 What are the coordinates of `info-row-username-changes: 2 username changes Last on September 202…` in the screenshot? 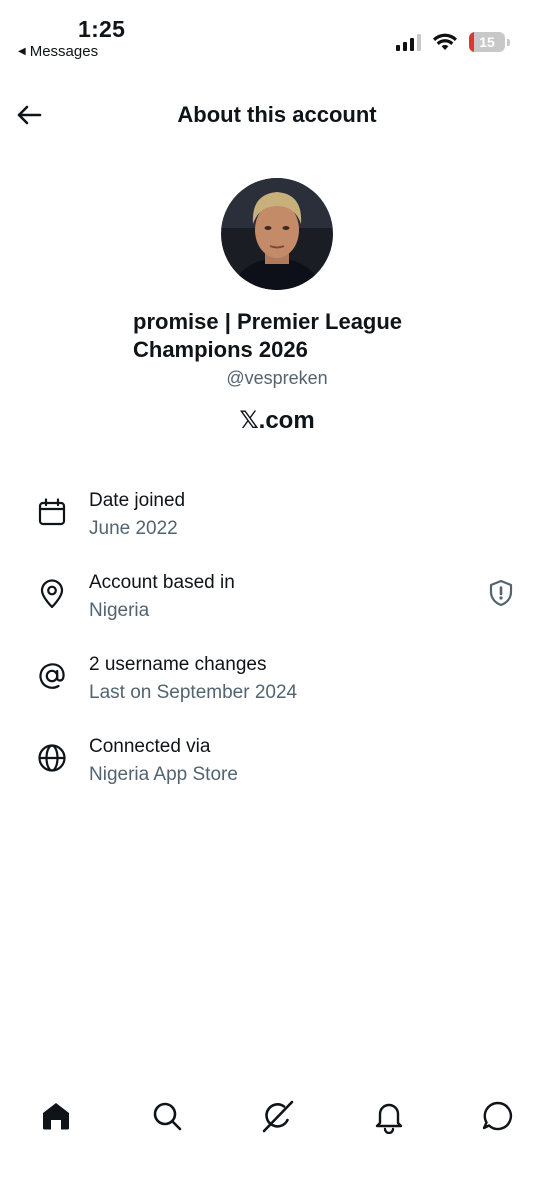 It's located at (277, 689).